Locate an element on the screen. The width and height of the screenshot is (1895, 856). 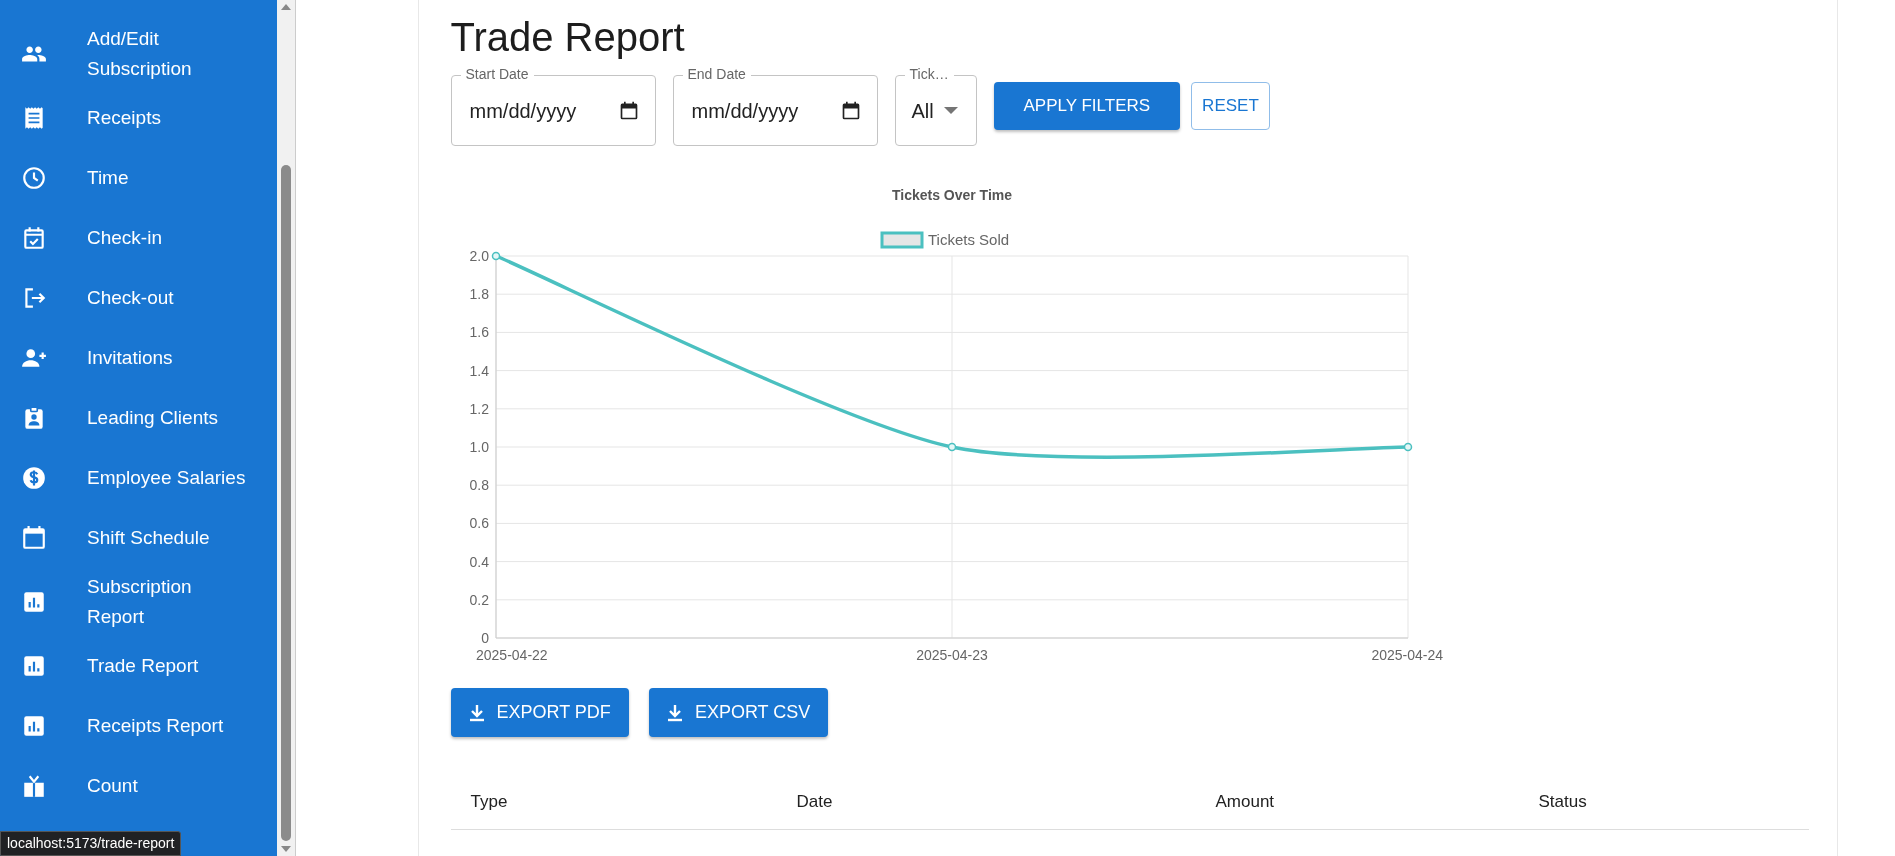
sidebar-item: Check-out is located at coordinates (138, 298).